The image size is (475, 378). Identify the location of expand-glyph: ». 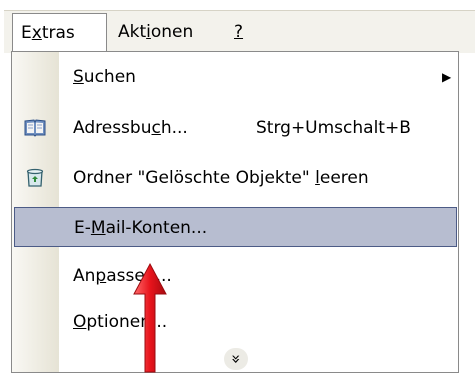
(236, 359).